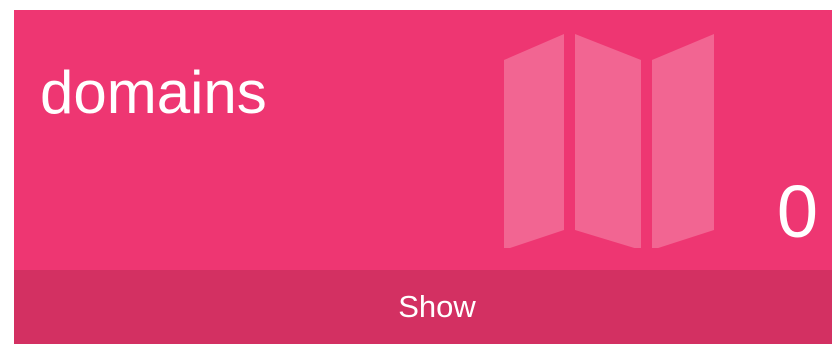 This screenshot has width=832, height=350. Describe the element at coordinates (437, 306) in the screenshot. I see `show-button-label: Show` at that location.